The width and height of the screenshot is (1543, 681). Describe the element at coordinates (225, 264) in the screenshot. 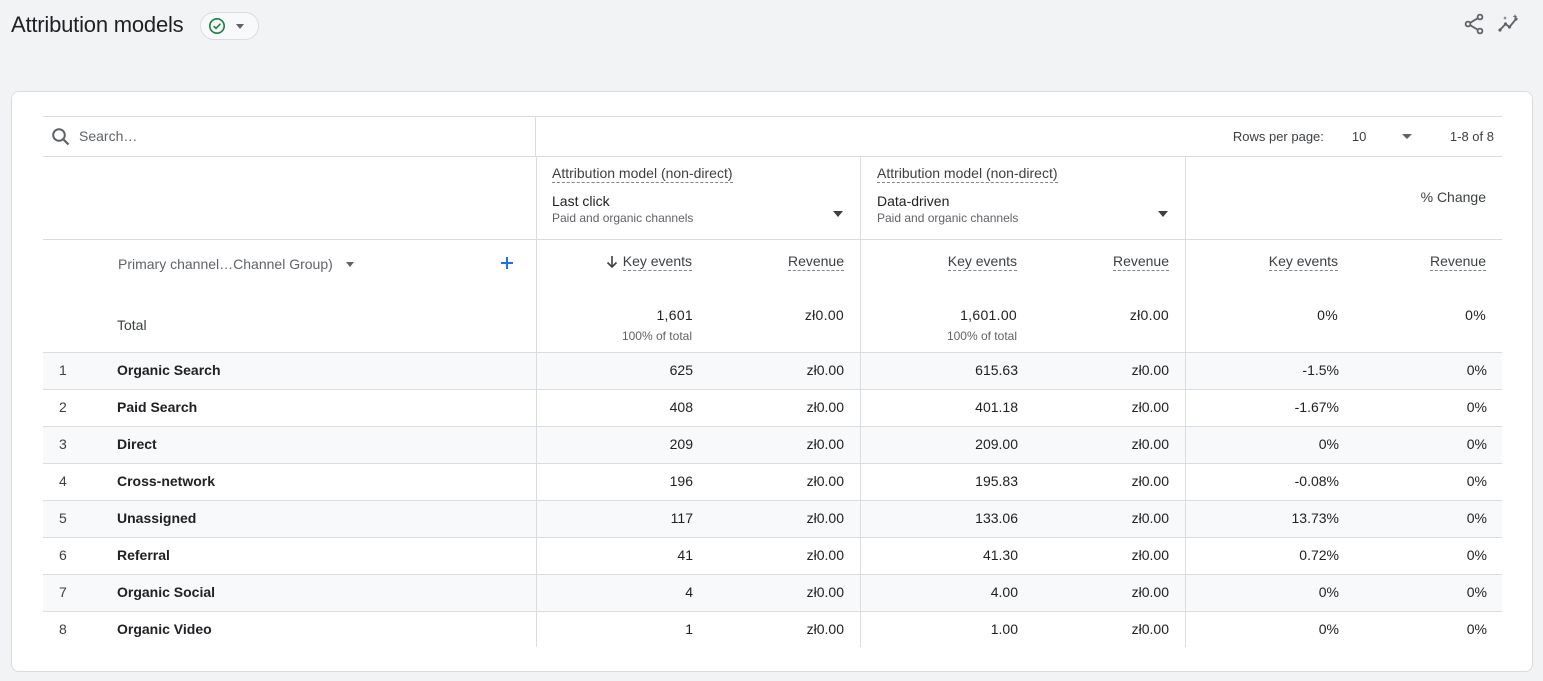

I see `dimension-label: Primary channel…Channel Group)` at that location.